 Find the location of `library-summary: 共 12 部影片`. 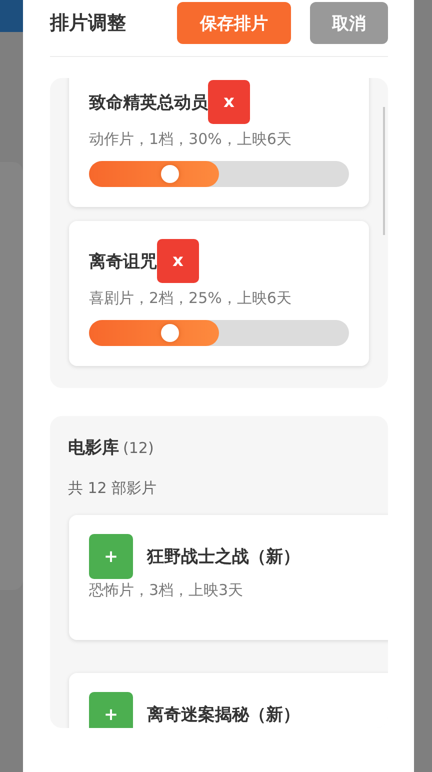

library-summary: 共 12 部影片 is located at coordinates (113, 488).